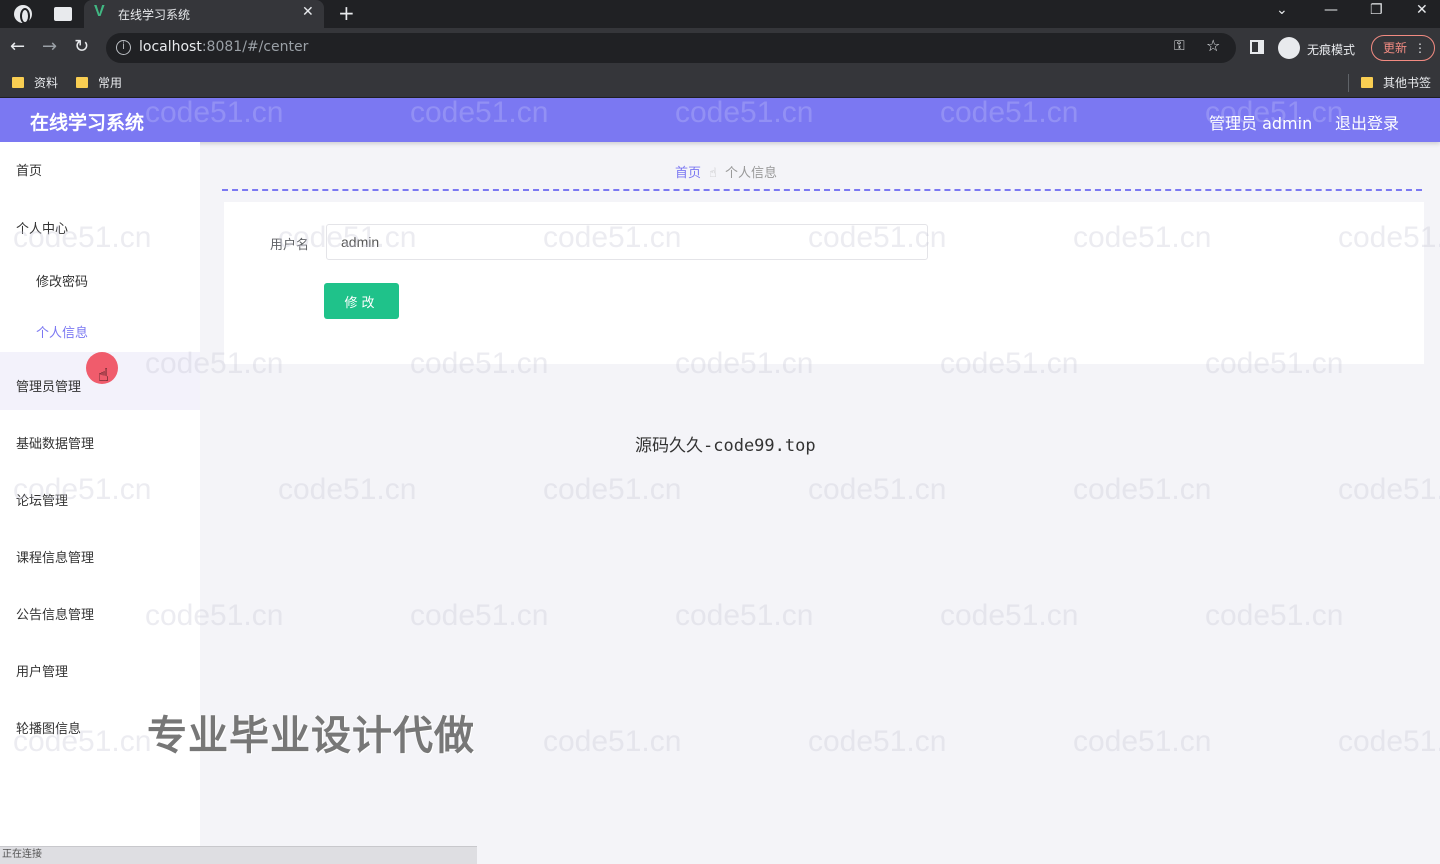 The image size is (1440, 864). I want to click on reload-icon: ↻, so click(81, 47).